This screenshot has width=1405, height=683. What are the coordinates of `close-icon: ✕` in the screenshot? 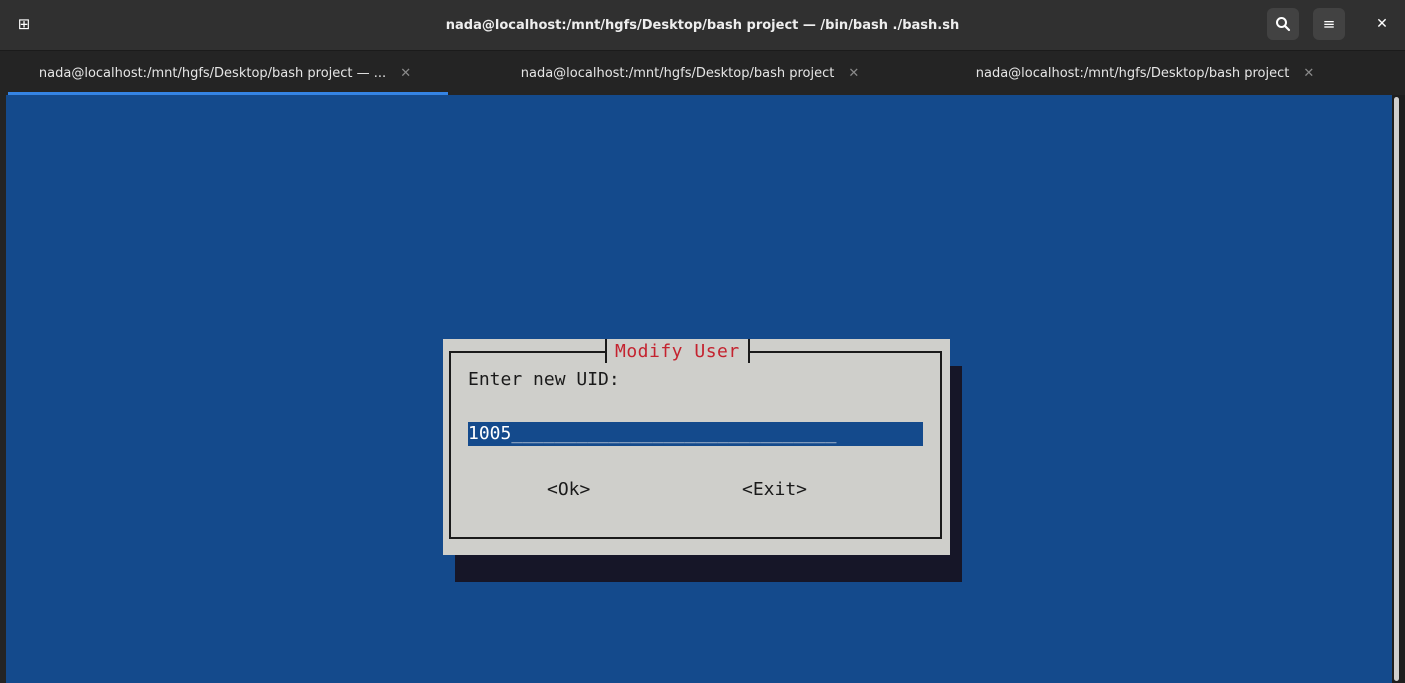 It's located at (1382, 24).